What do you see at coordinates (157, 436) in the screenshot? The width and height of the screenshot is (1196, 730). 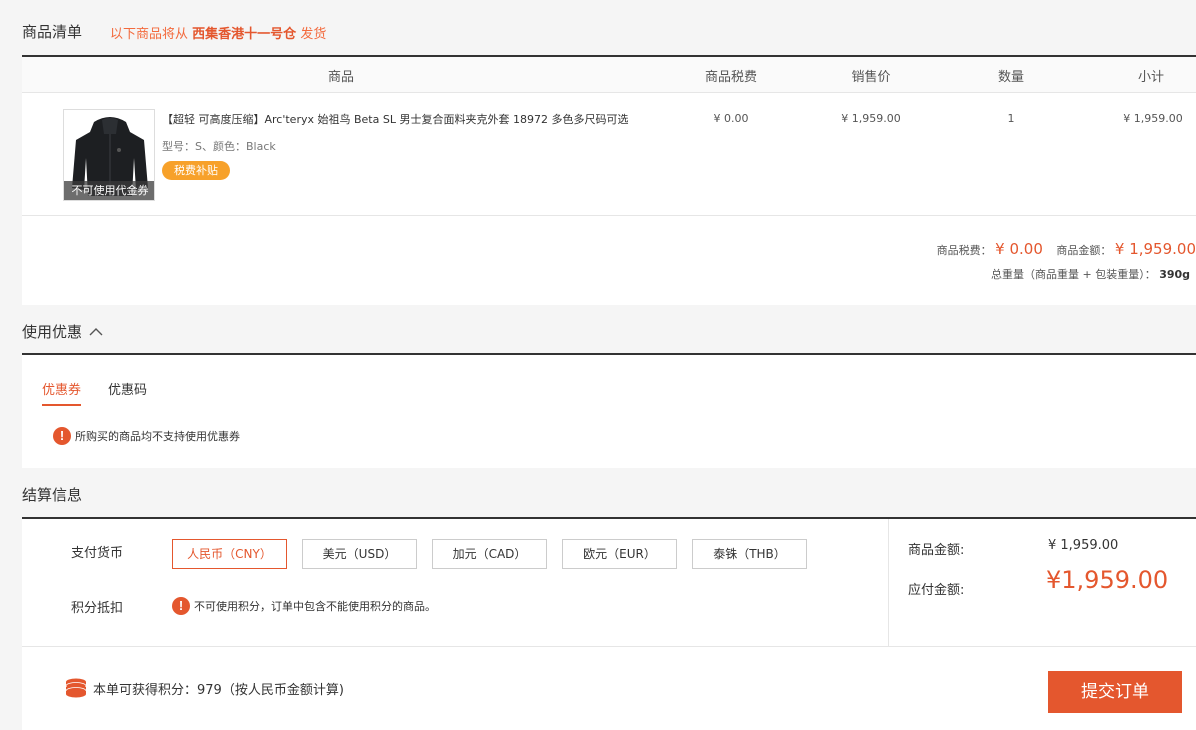 I see `coupon-notice-text: 所购买的商品均不支持使用优惠券` at bounding box center [157, 436].